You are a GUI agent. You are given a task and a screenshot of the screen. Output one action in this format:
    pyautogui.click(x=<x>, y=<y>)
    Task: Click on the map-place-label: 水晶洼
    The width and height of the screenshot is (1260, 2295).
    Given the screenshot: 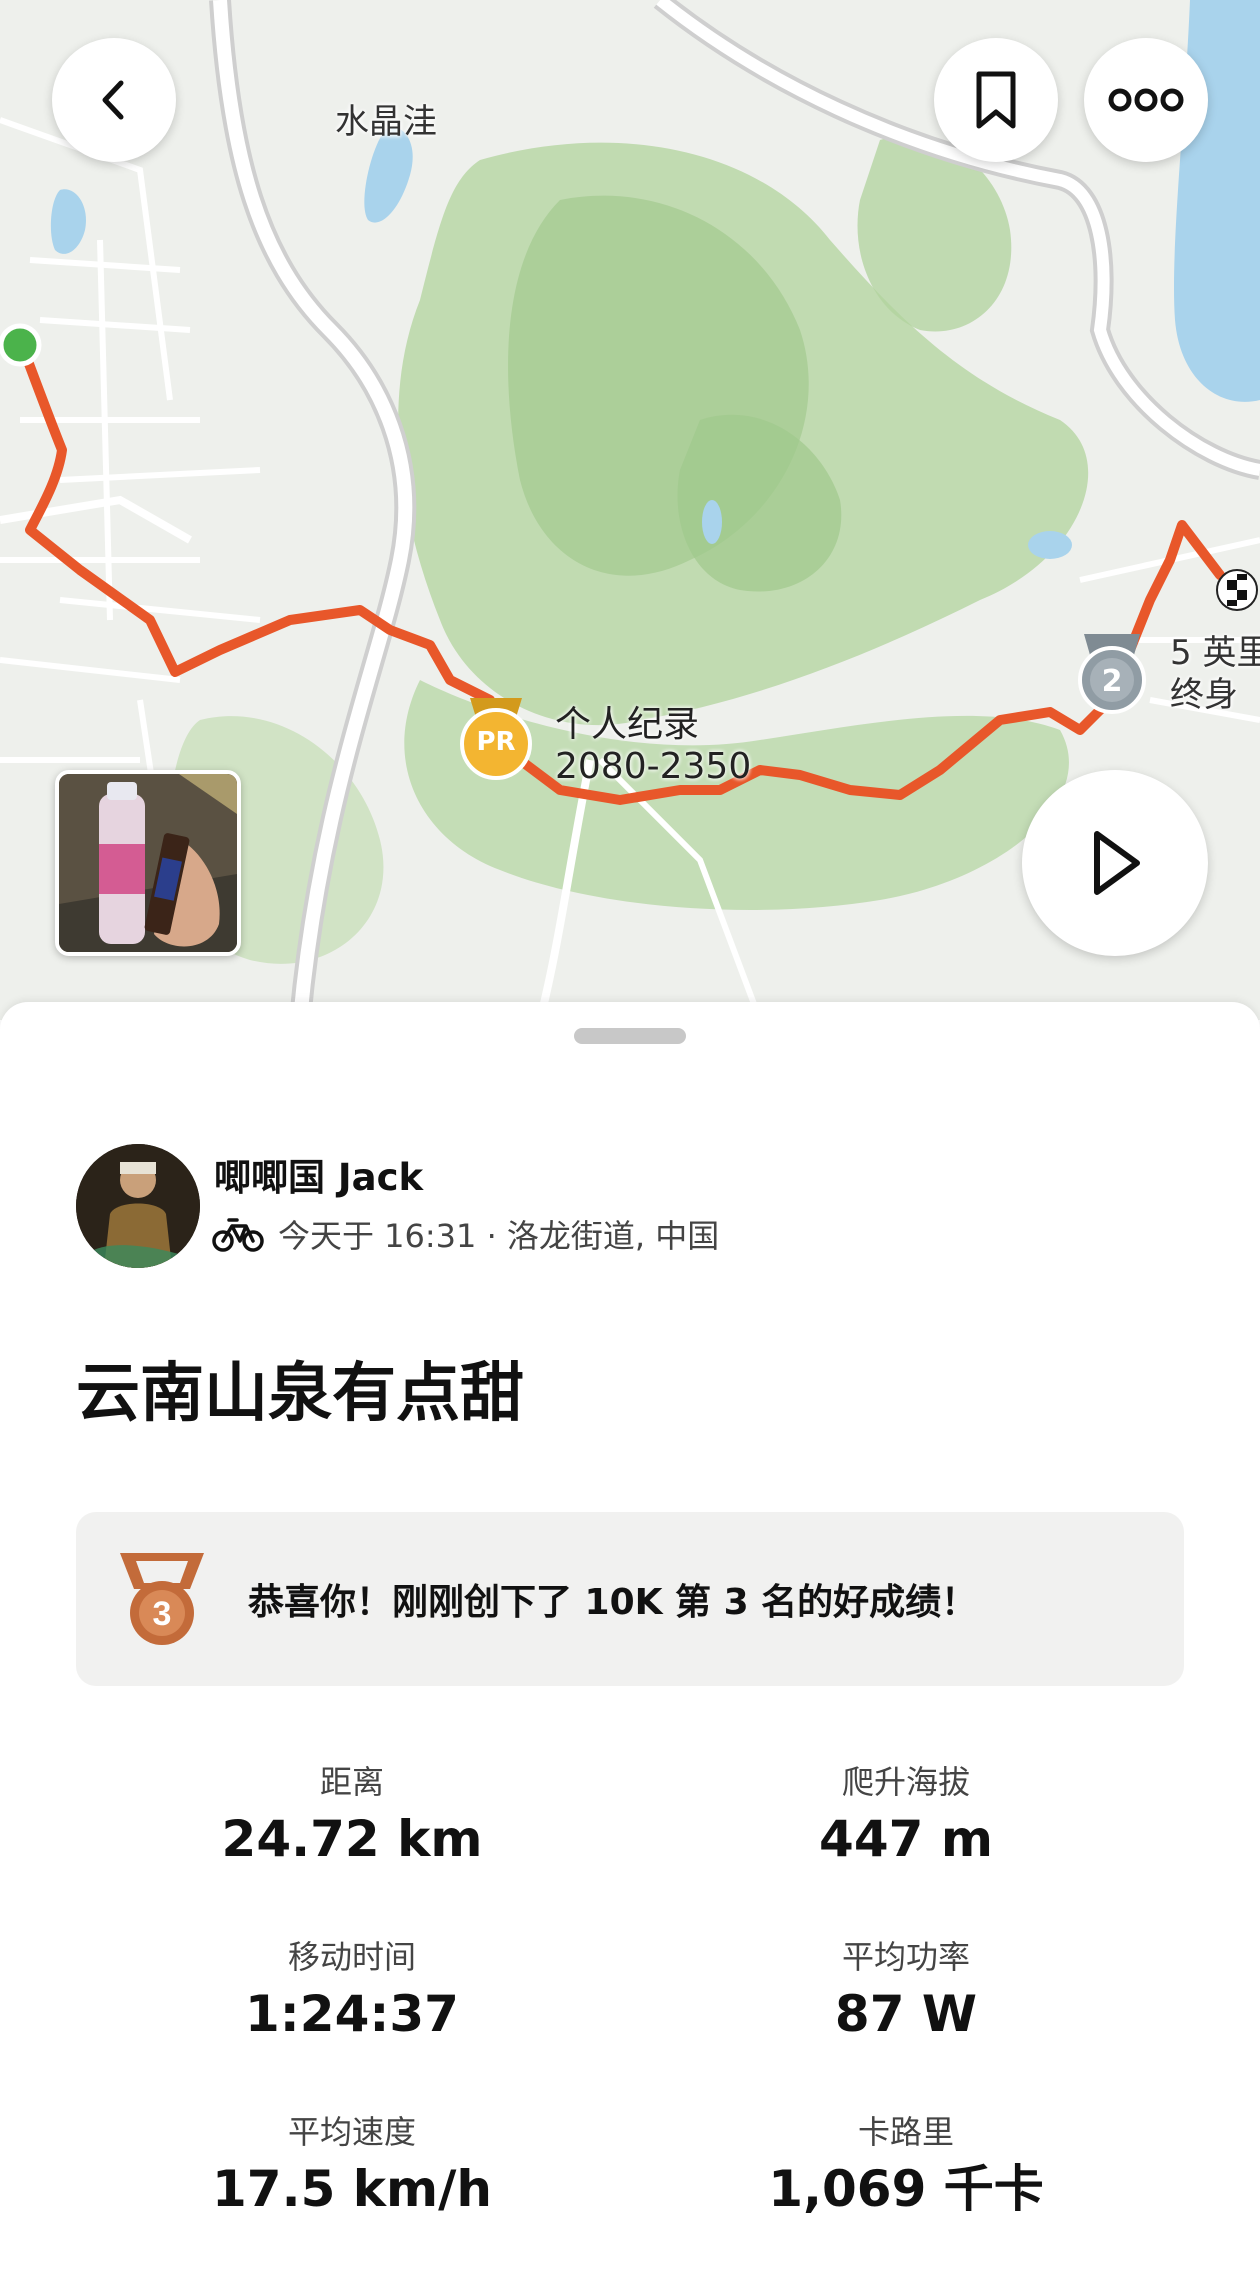 What is the action you would take?
    pyautogui.click(x=386, y=122)
    